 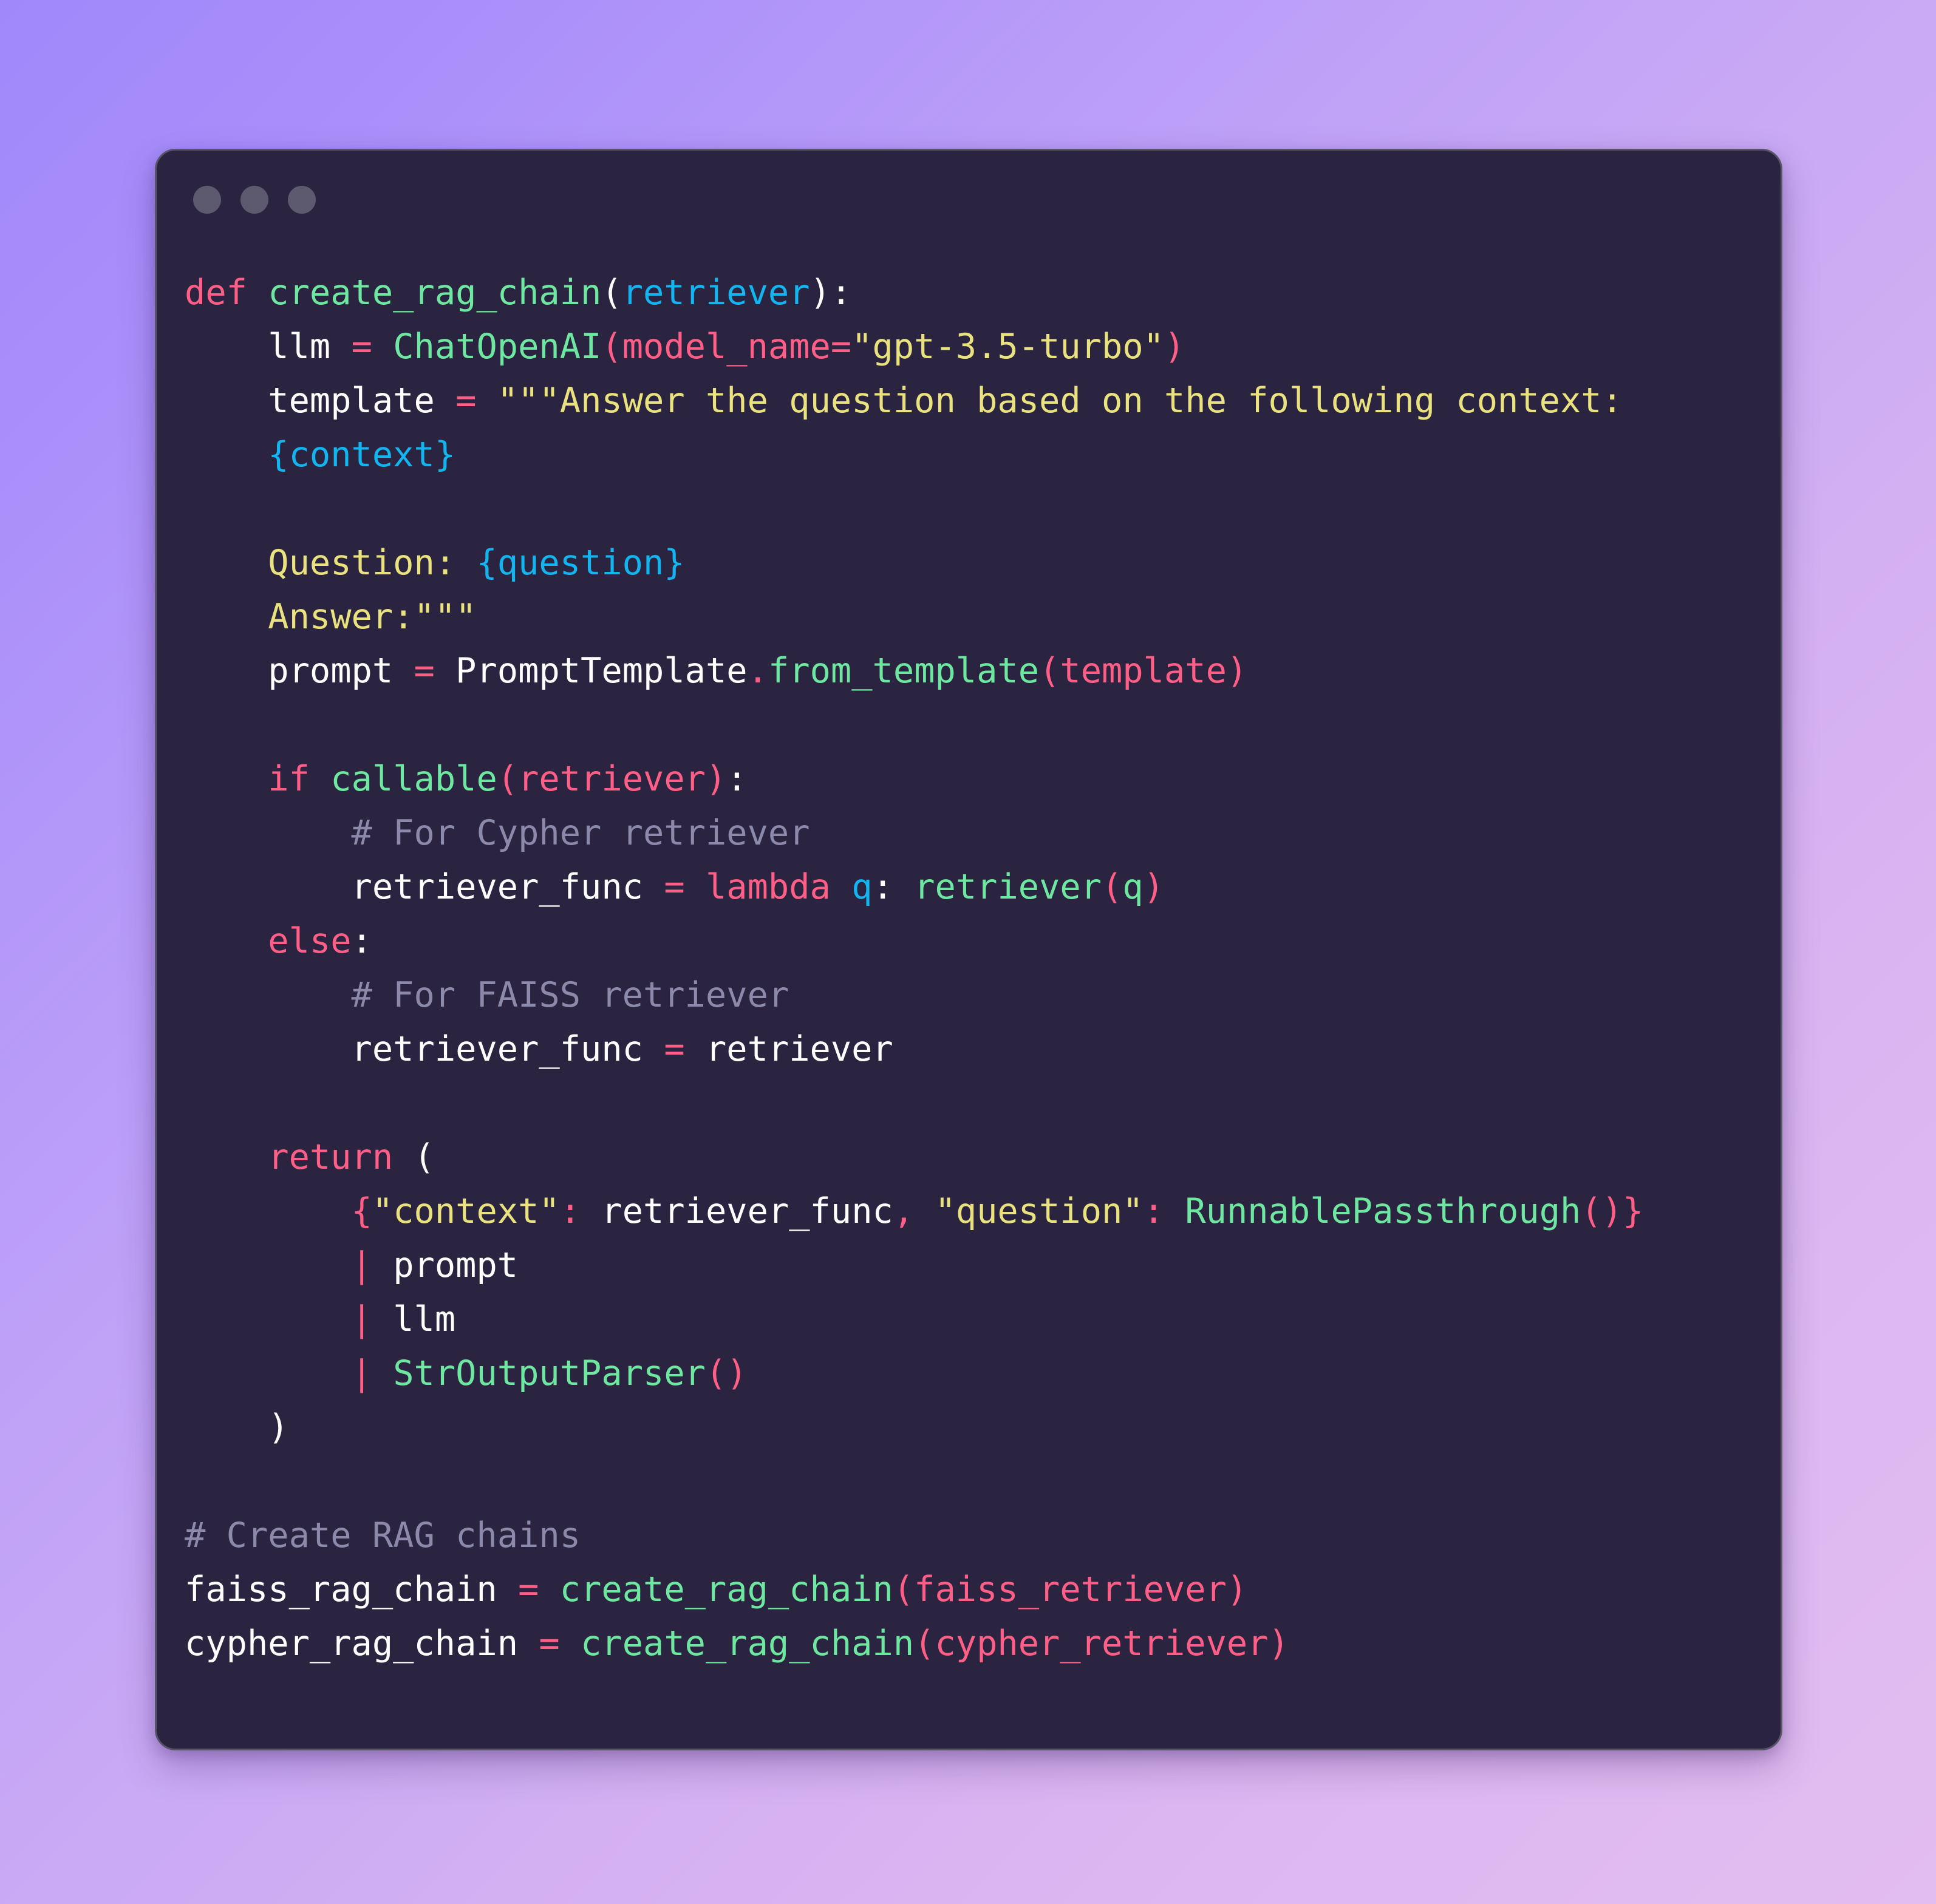 I want to click on window-titlebar, so click(x=969, y=193).